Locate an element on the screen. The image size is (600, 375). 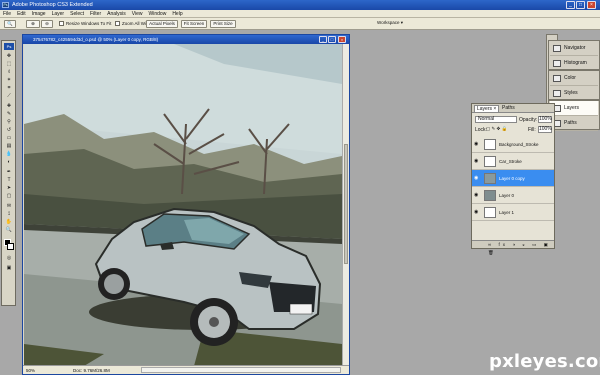
history-brush-tool-icon: ↺ is located at coordinates (9, 130).